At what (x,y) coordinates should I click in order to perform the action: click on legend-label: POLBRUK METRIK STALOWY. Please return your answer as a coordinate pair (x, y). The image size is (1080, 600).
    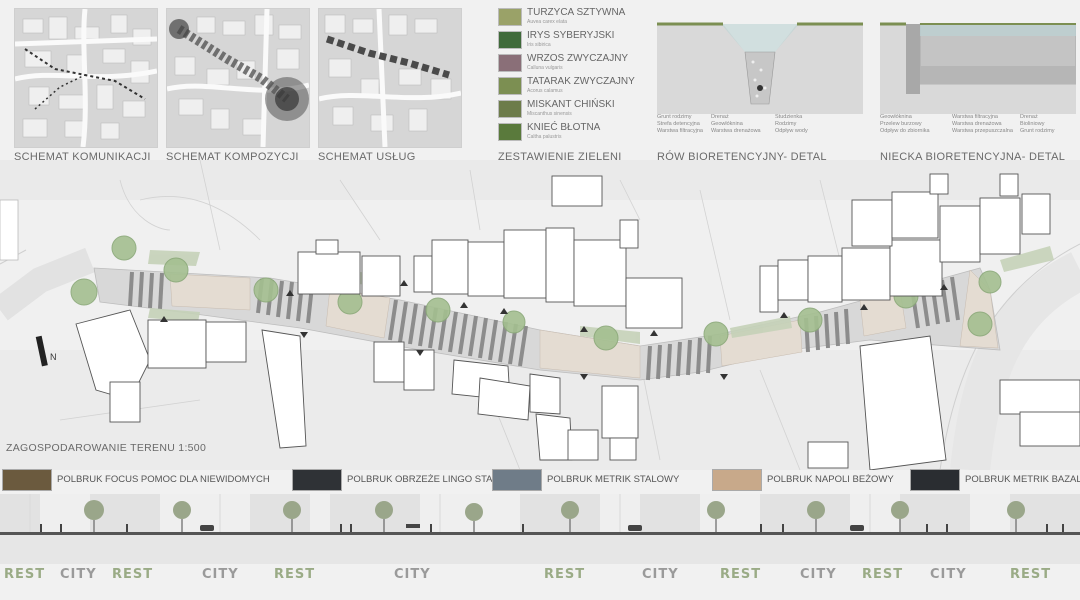
    Looking at the image, I should click on (613, 479).